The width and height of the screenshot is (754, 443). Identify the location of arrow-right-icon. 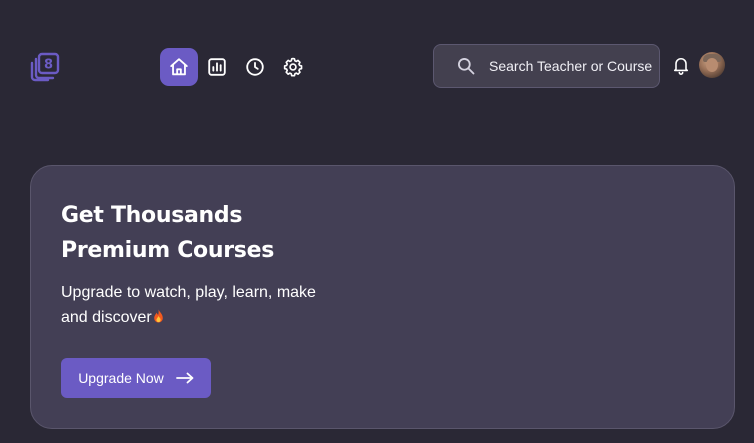
(184, 378).